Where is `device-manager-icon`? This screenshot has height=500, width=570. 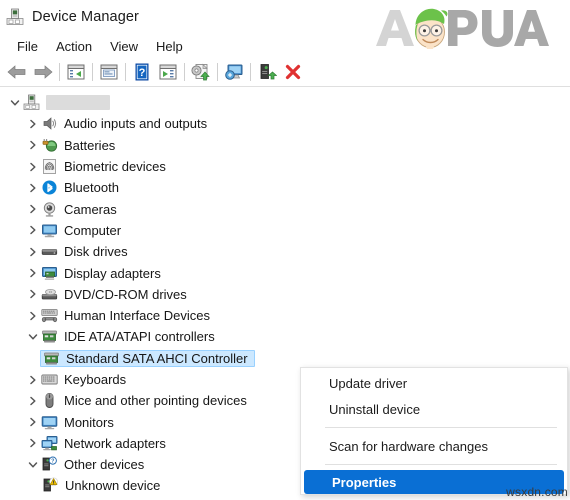
device-manager-icon is located at coordinates (15, 17).